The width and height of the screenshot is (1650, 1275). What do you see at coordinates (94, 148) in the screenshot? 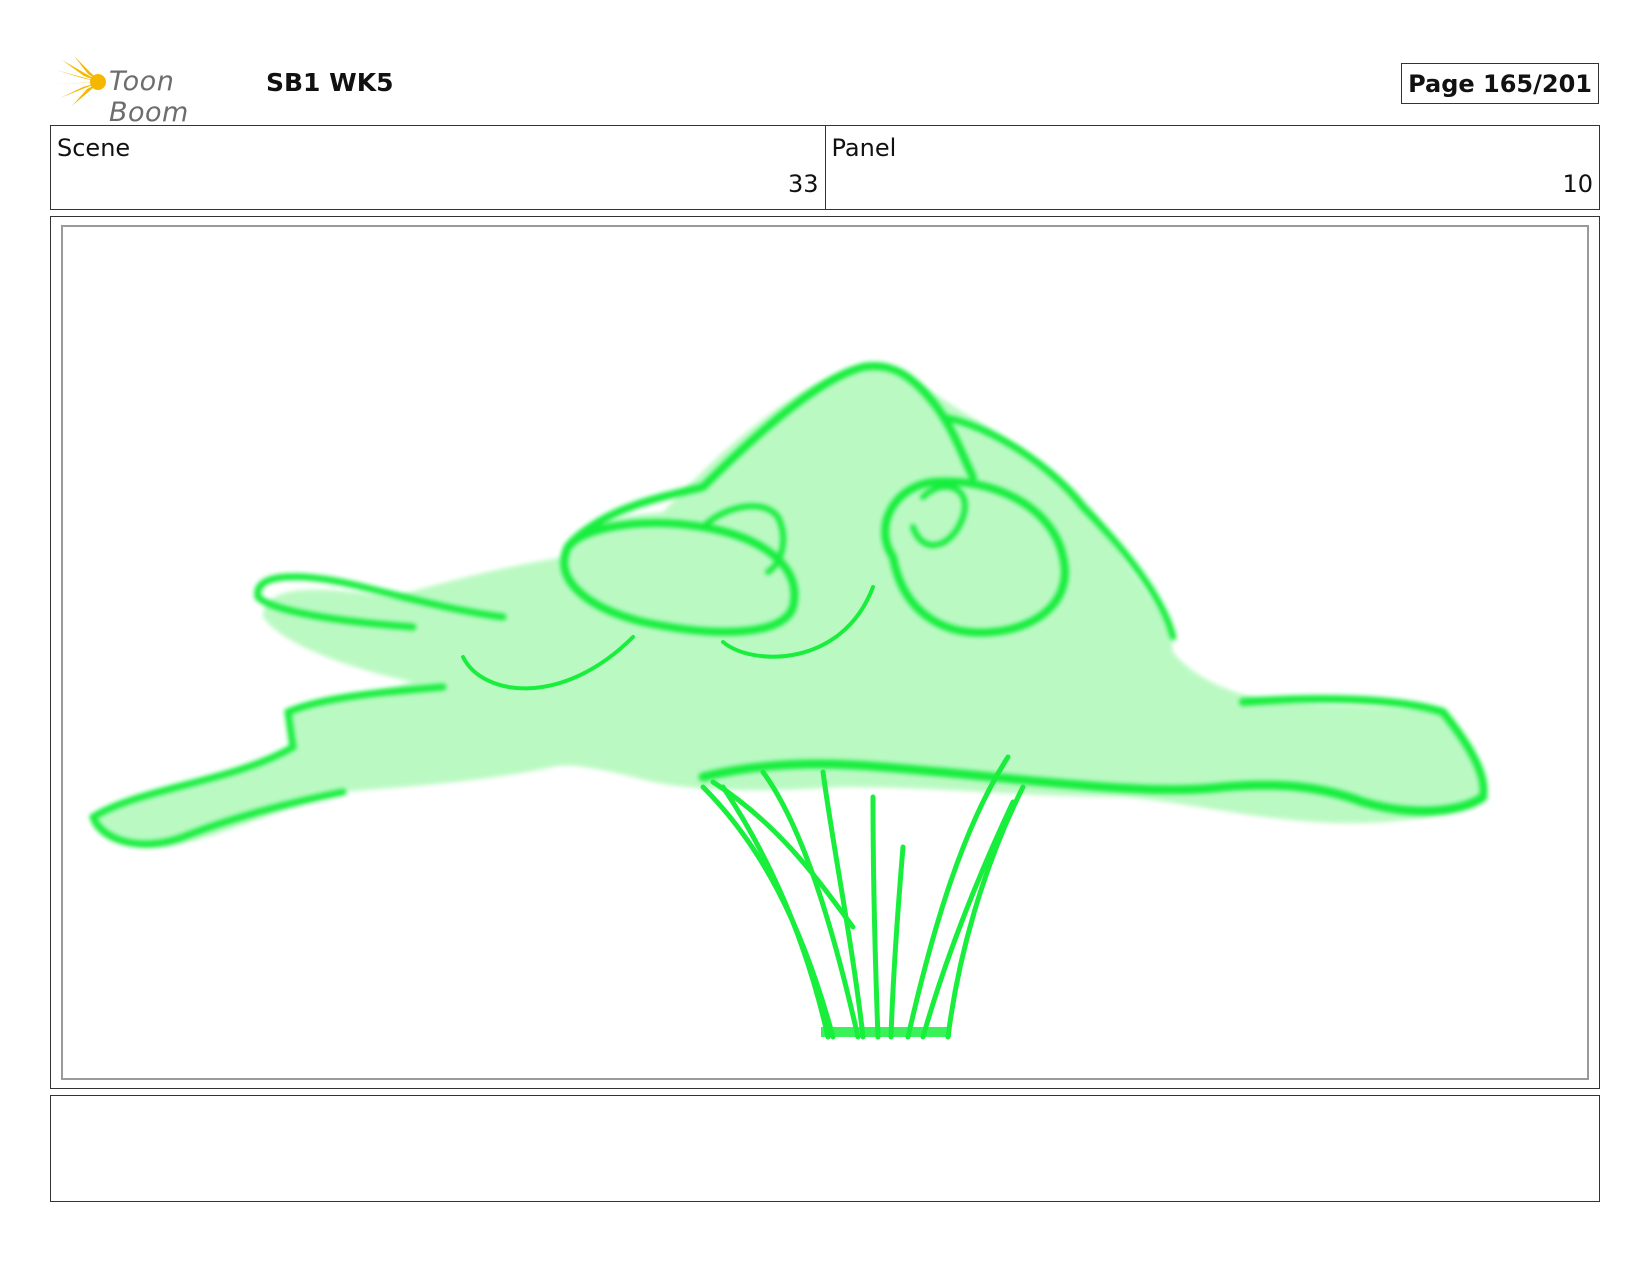
I see `scene-label: Scene` at bounding box center [94, 148].